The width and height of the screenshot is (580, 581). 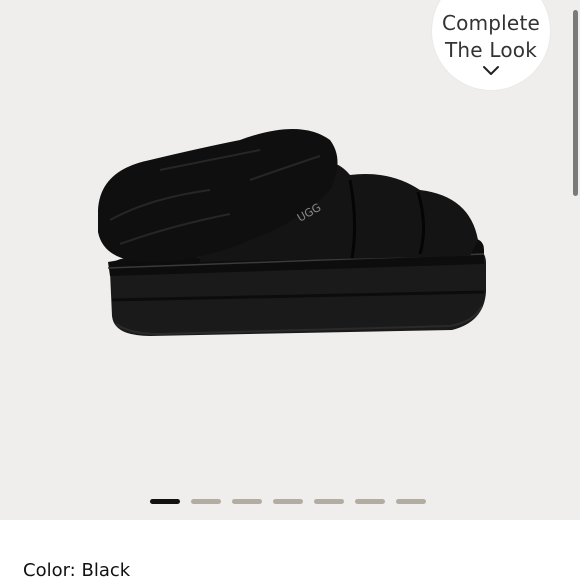 What do you see at coordinates (490, 50) in the screenshot?
I see `complete-the-look-line2: The Look` at bounding box center [490, 50].